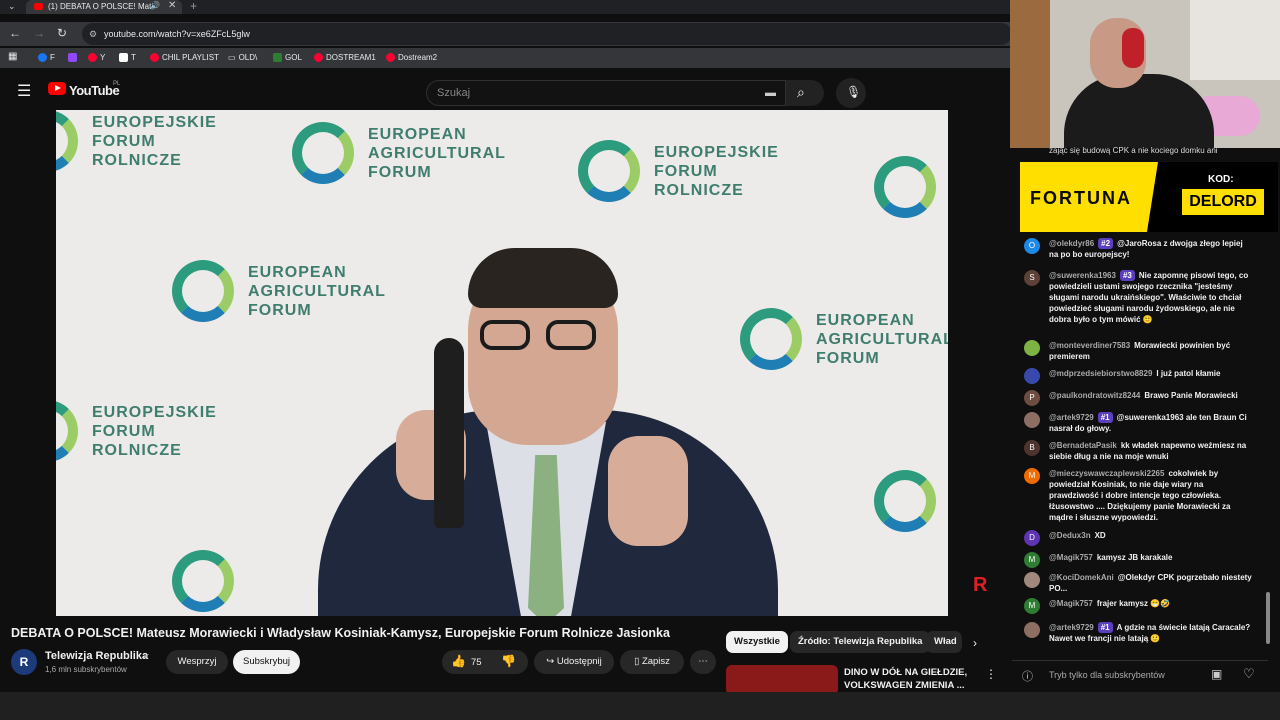  What do you see at coordinates (1082, 275) in the screenshot?
I see `chat-author: @suwerenka1963` at bounding box center [1082, 275].